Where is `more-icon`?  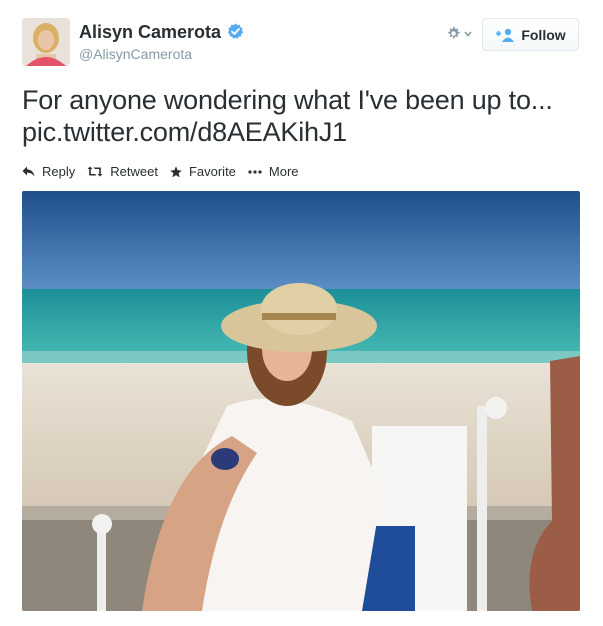
more-icon is located at coordinates (255, 171).